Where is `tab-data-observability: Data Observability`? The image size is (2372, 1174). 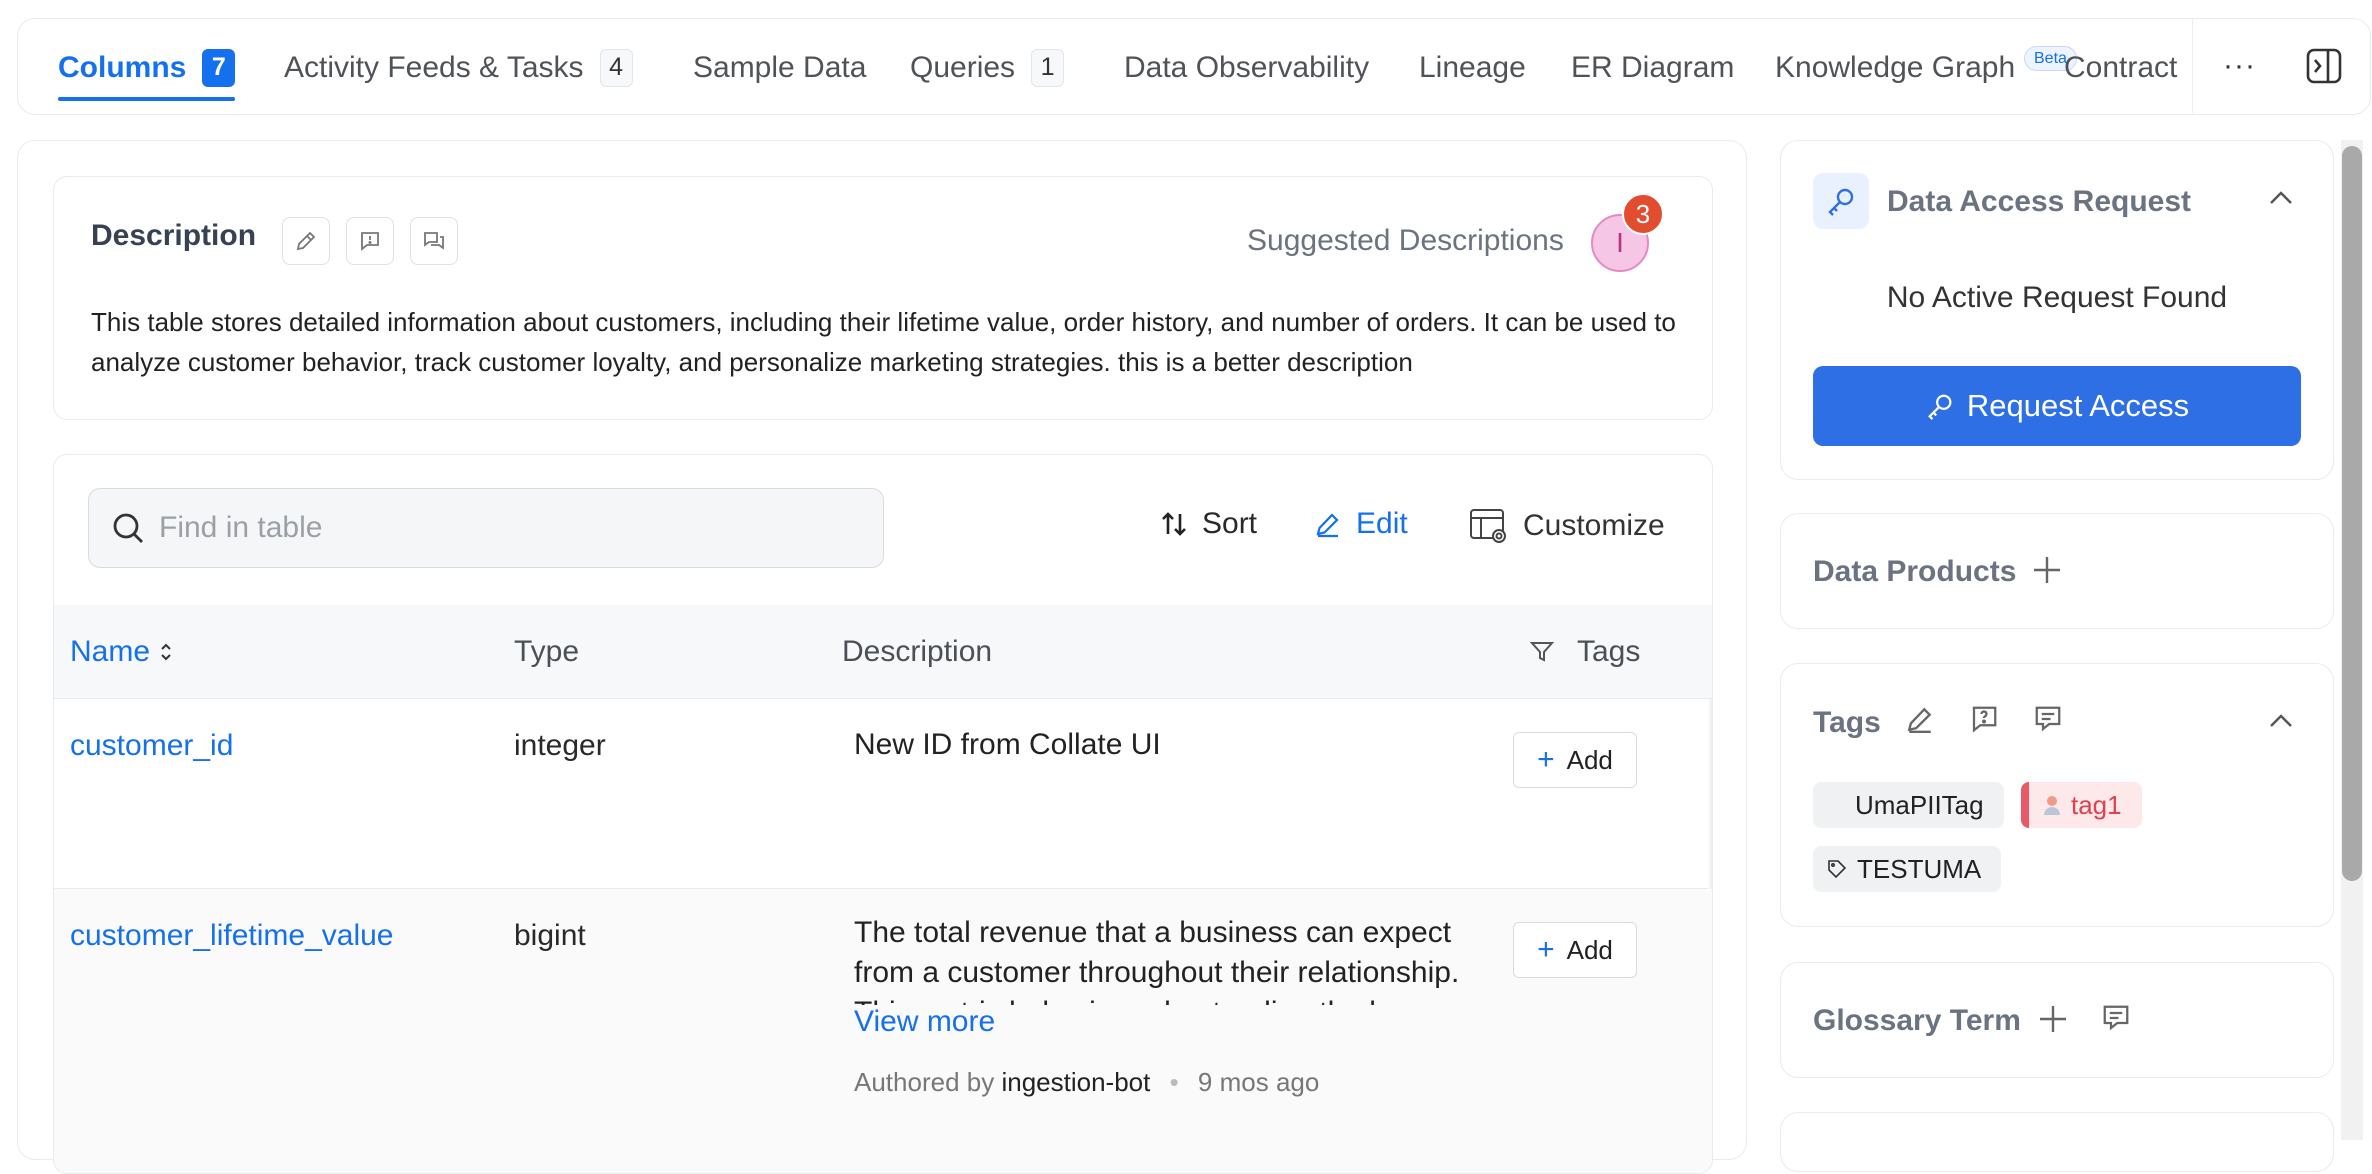
tab-data-observability: Data Observability is located at coordinates (1246, 67).